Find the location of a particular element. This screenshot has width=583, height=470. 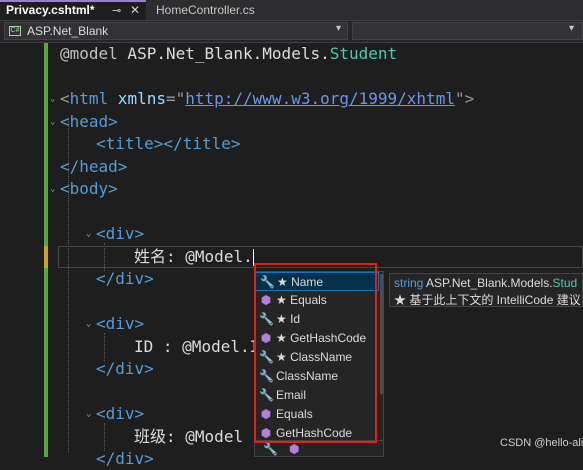

tooltip-signature: string ASP.Net_Blank.Models.Stud is located at coordinates (486, 283).